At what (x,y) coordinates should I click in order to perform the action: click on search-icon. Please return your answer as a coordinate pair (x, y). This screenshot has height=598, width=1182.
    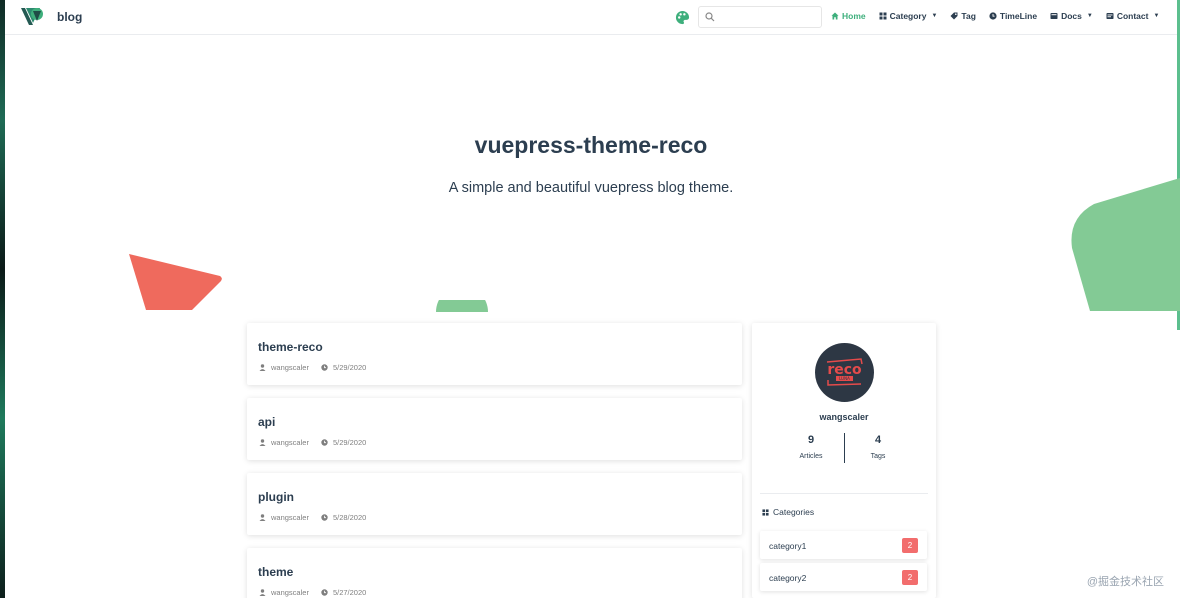
    Looking at the image, I should click on (710, 17).